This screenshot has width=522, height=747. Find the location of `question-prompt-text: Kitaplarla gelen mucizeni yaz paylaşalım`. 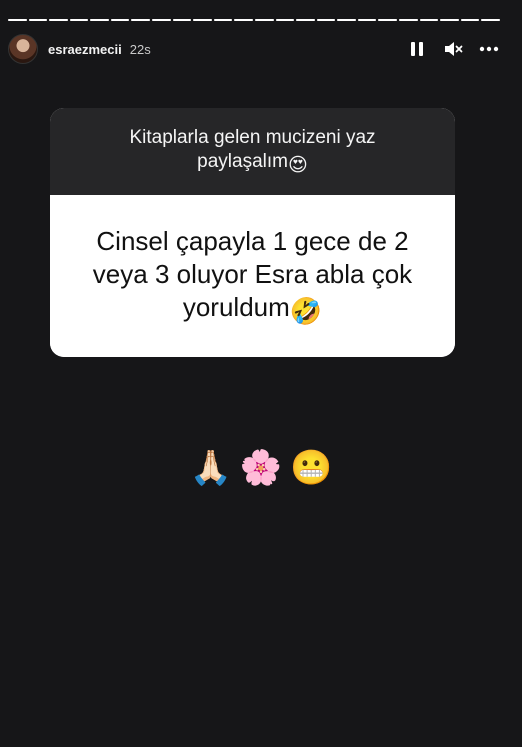

question-prompt-text: Kitaplarla gelen mucizeni yaz paylaşalım is located at coordinates (252, 149).